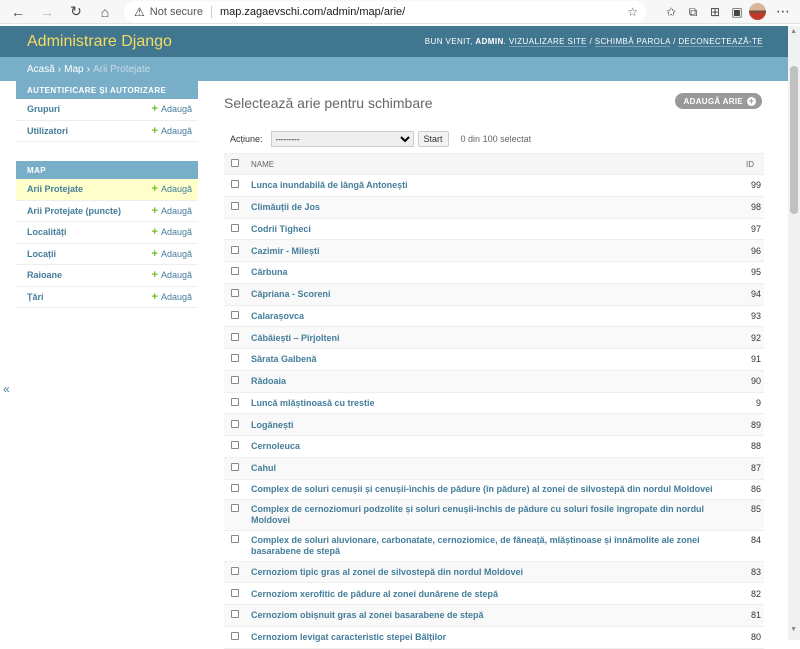 This screenshot has height=649, width=800. What do you see at coordinates (744, 185) in the screenshot?
I see `row-id: 99` at bounding box center [744, 185].